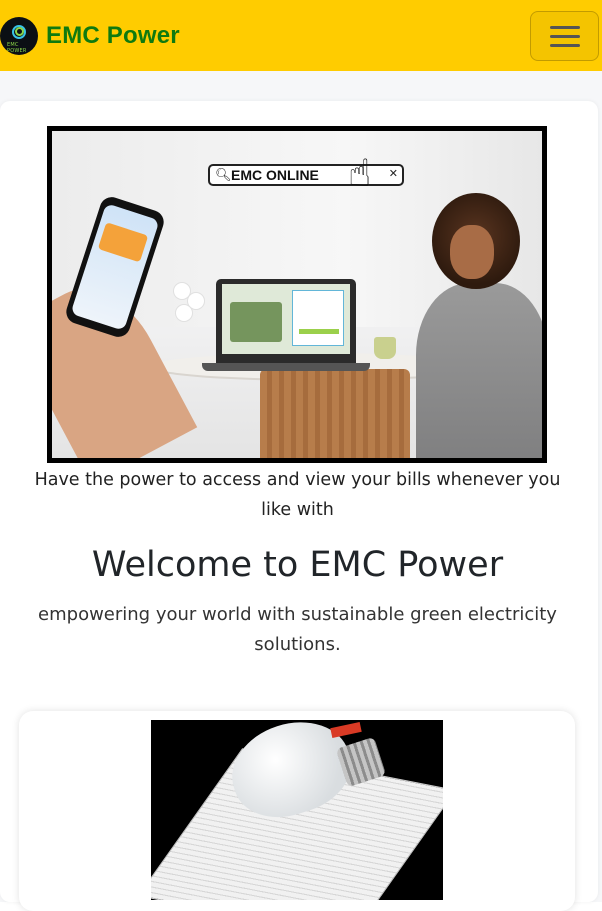 This screenshot has height=911, width=602. What do you see at coordinates (318, 318) in the screenshot?
I see `laptop-login-panel` at bounding box center [318, 318].